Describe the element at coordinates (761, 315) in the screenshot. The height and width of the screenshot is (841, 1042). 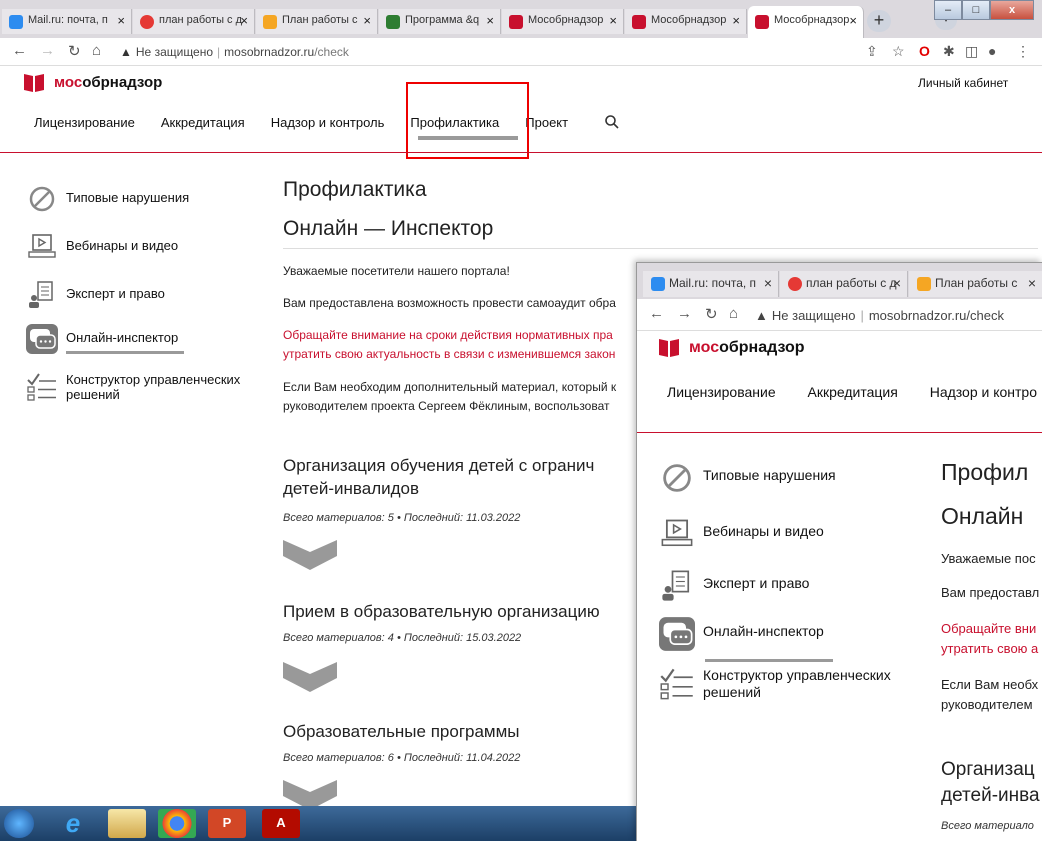
I see `warning-icon: ▲` at that location.